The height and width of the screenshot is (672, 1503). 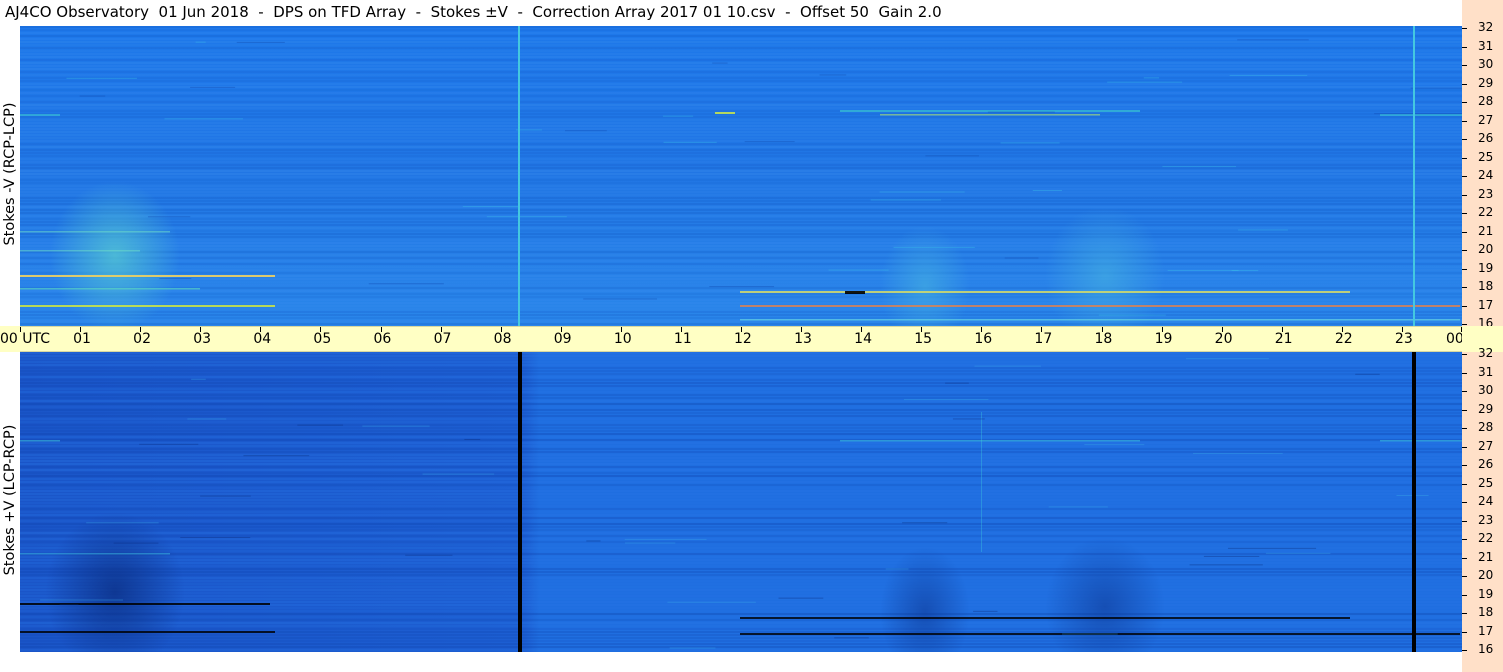 What do you see at coordinates (1486, 464) in the screenshot?
I see `freq-tick-label: 26` at bounding box center [1486, 464].